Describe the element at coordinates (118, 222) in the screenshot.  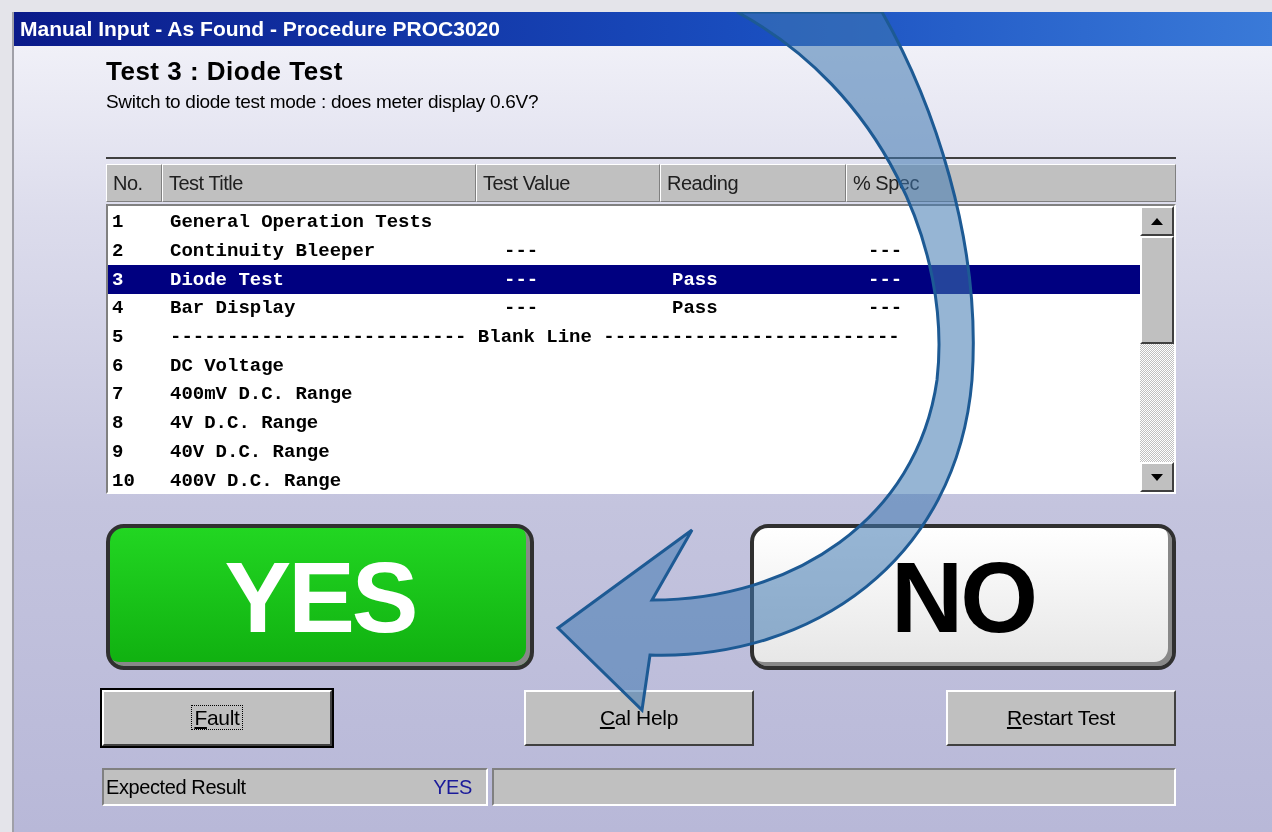
I see `row-number: 1` at that location.